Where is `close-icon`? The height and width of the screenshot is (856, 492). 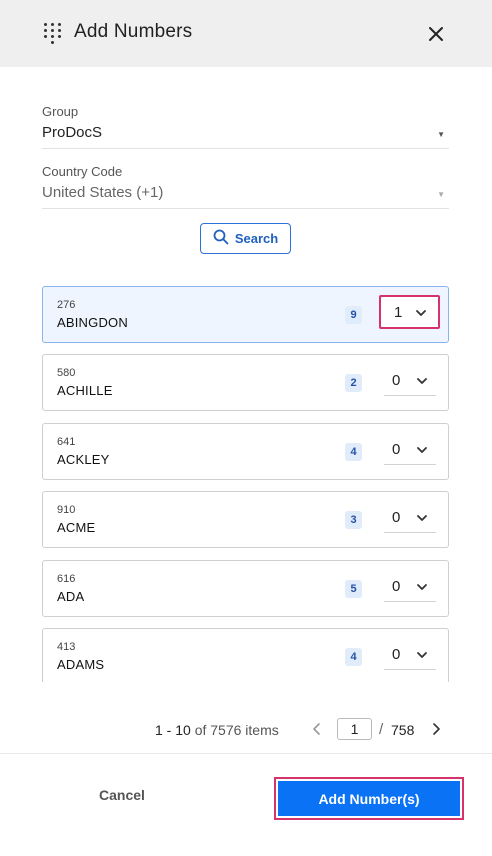 close-icon is located at coordinates (436, 34).